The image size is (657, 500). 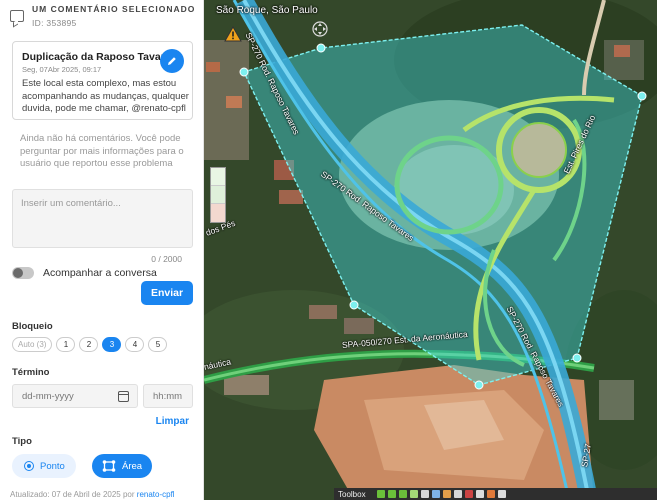 What do you see at coordinates (267, 10) in the screenshot?
I see `place-label: São Roque, São Paulo` at bounding box center [267, 10].